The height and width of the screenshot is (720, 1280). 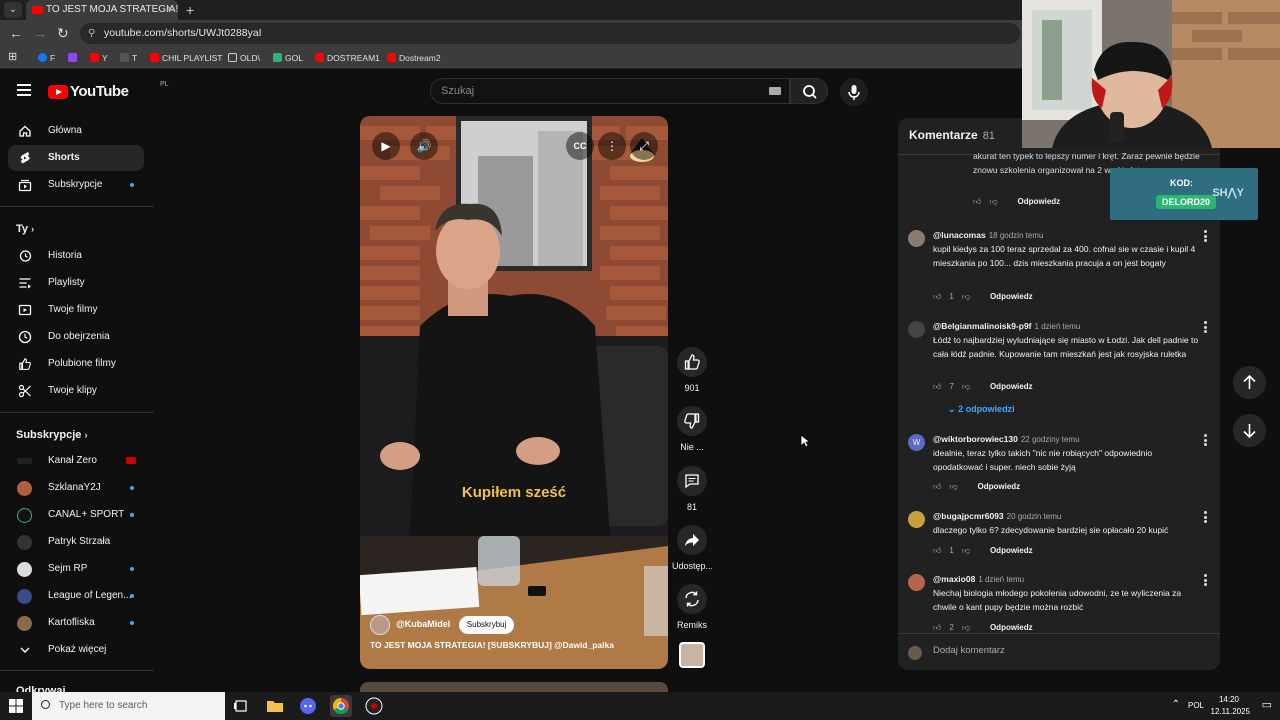 I want to click on bookmark-item, so click(x=74, y=58).